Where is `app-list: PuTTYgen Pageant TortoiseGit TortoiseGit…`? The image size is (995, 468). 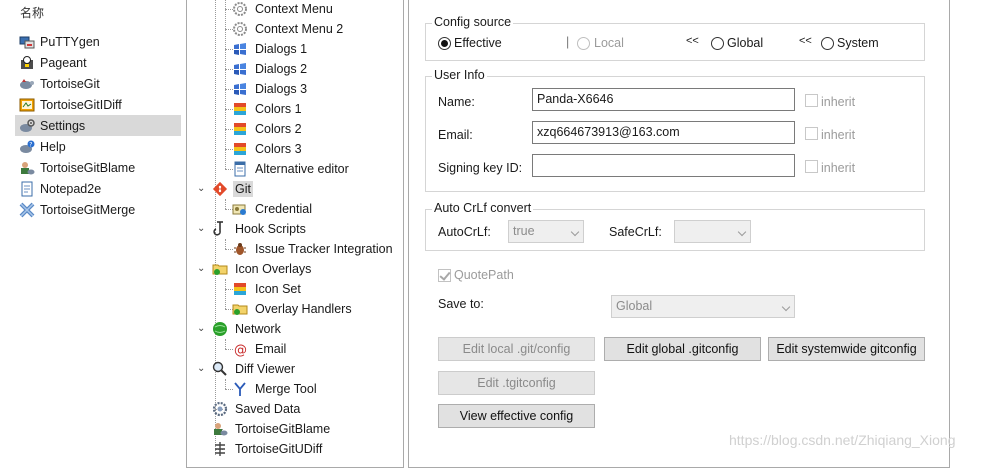
app-list: PuTTYgen Pageant TortoiseGit TortoiseGit… is located at coordinates (98, 125).